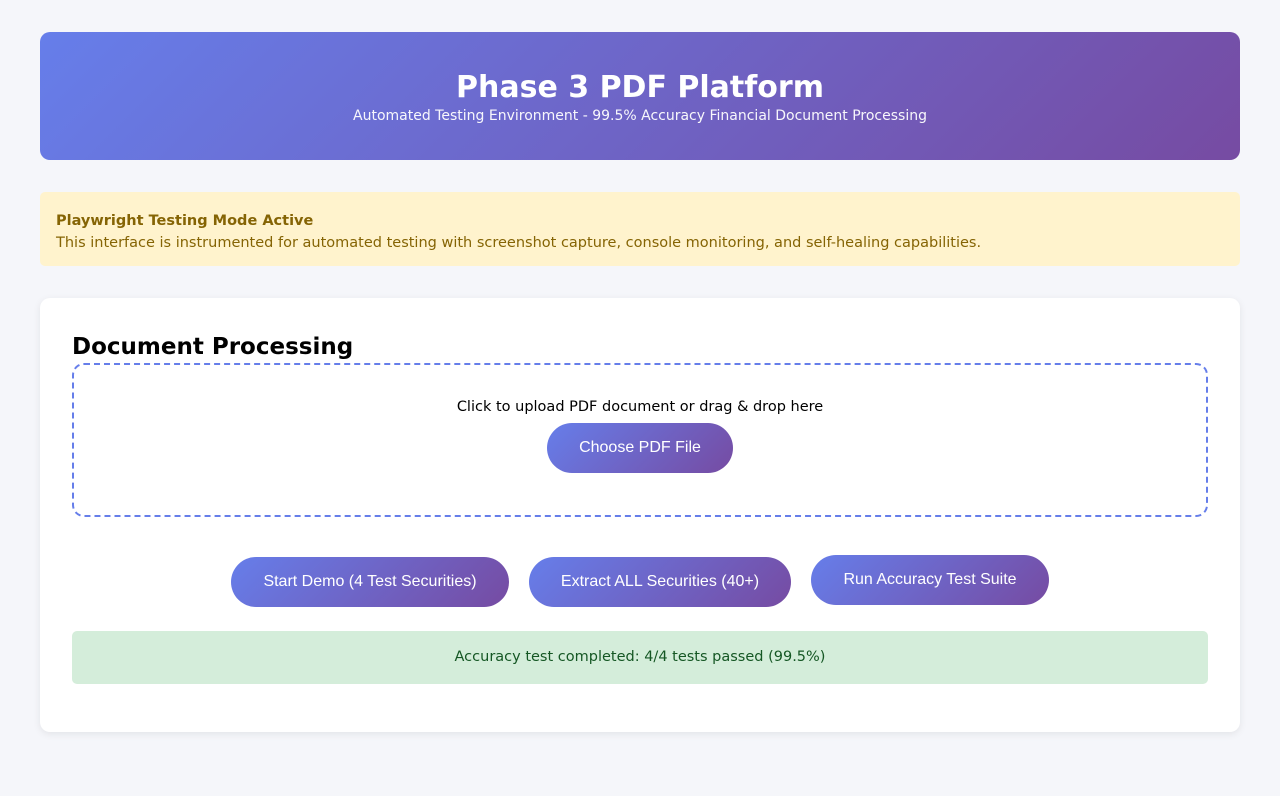 This screenshot has width=1280, height=796. I want to click on page-title: Phase 3 PDF Platform, so click(640, 87).